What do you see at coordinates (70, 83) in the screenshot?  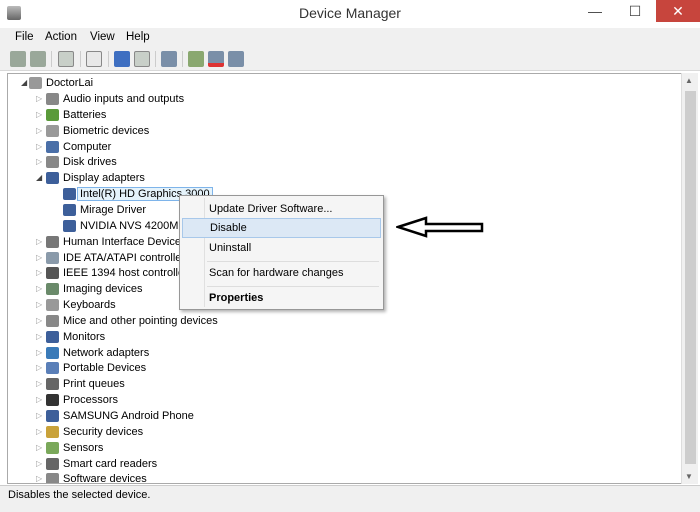 I see `root-label: DoctorLai` at bounding box center [70, 83].